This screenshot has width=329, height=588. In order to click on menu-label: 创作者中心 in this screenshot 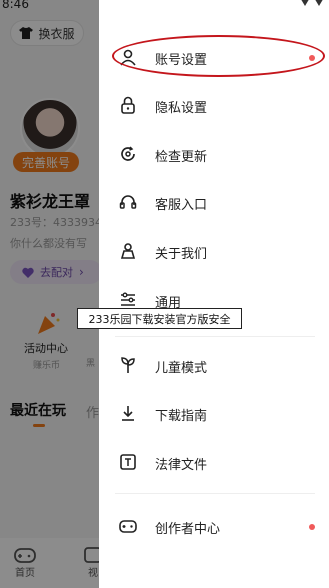, I will do `click(188, 529)`.